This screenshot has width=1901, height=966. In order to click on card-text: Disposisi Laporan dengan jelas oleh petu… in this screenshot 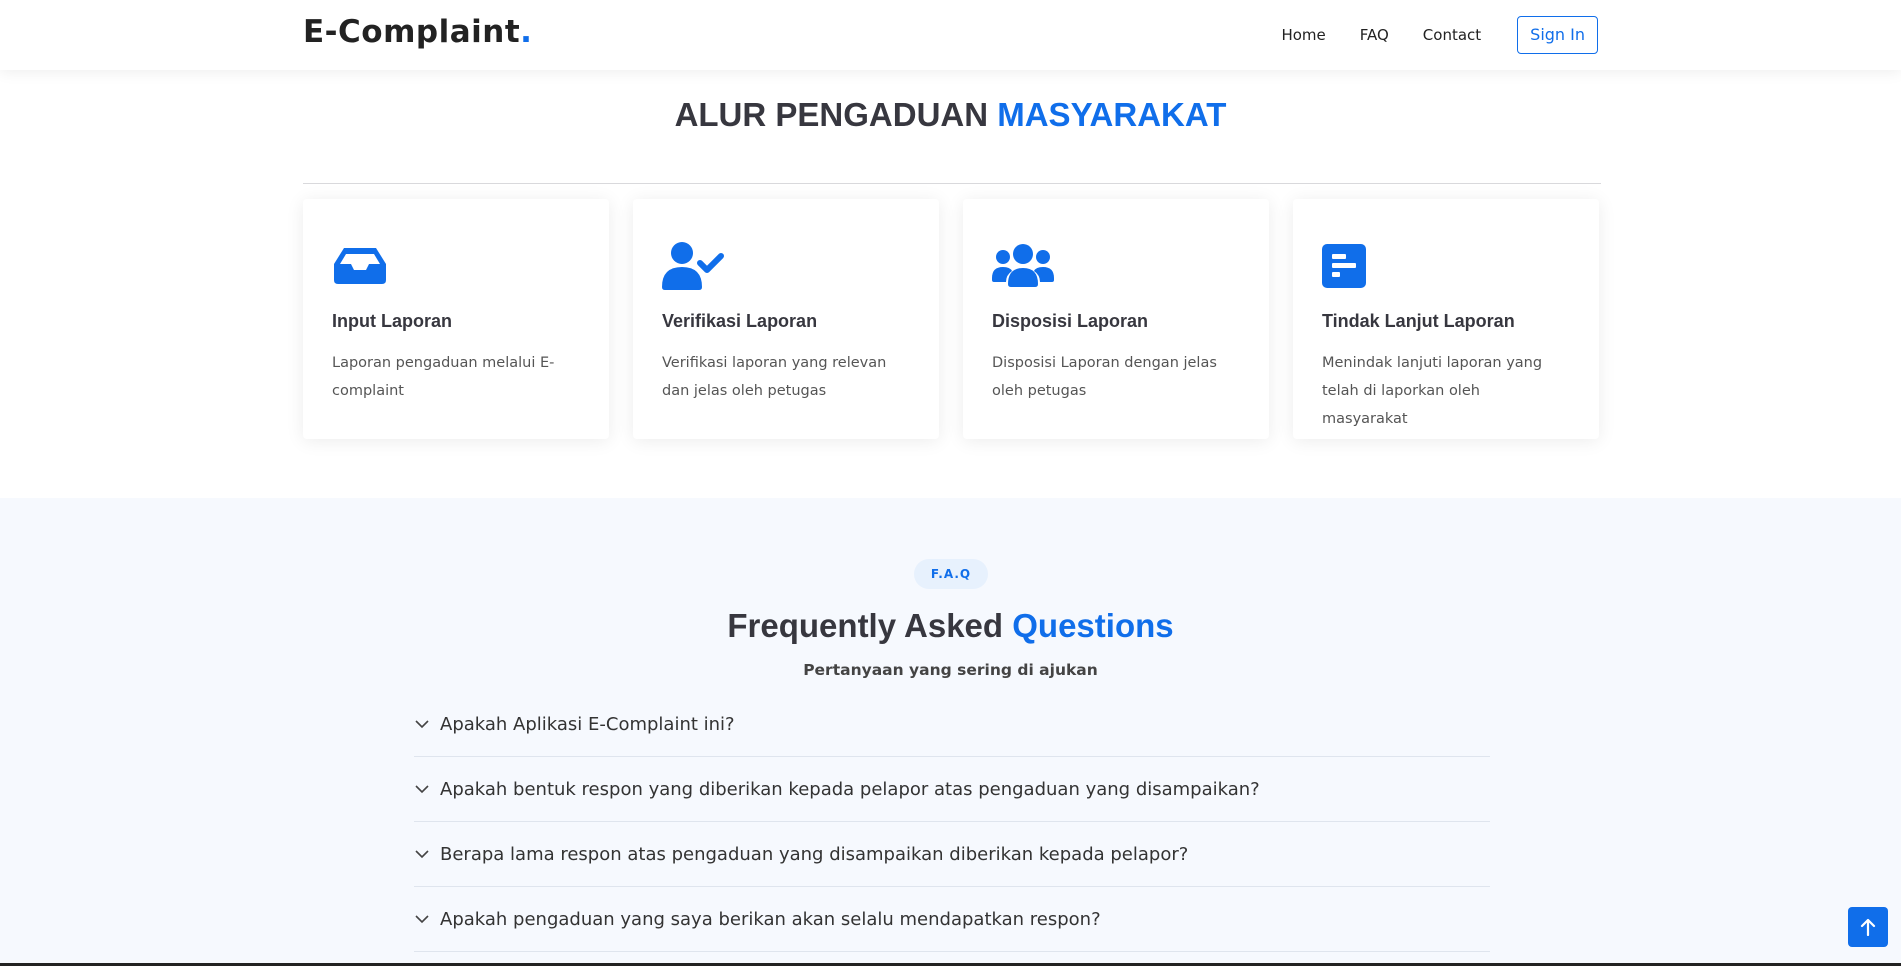, I will do `click(1104, 377)`.